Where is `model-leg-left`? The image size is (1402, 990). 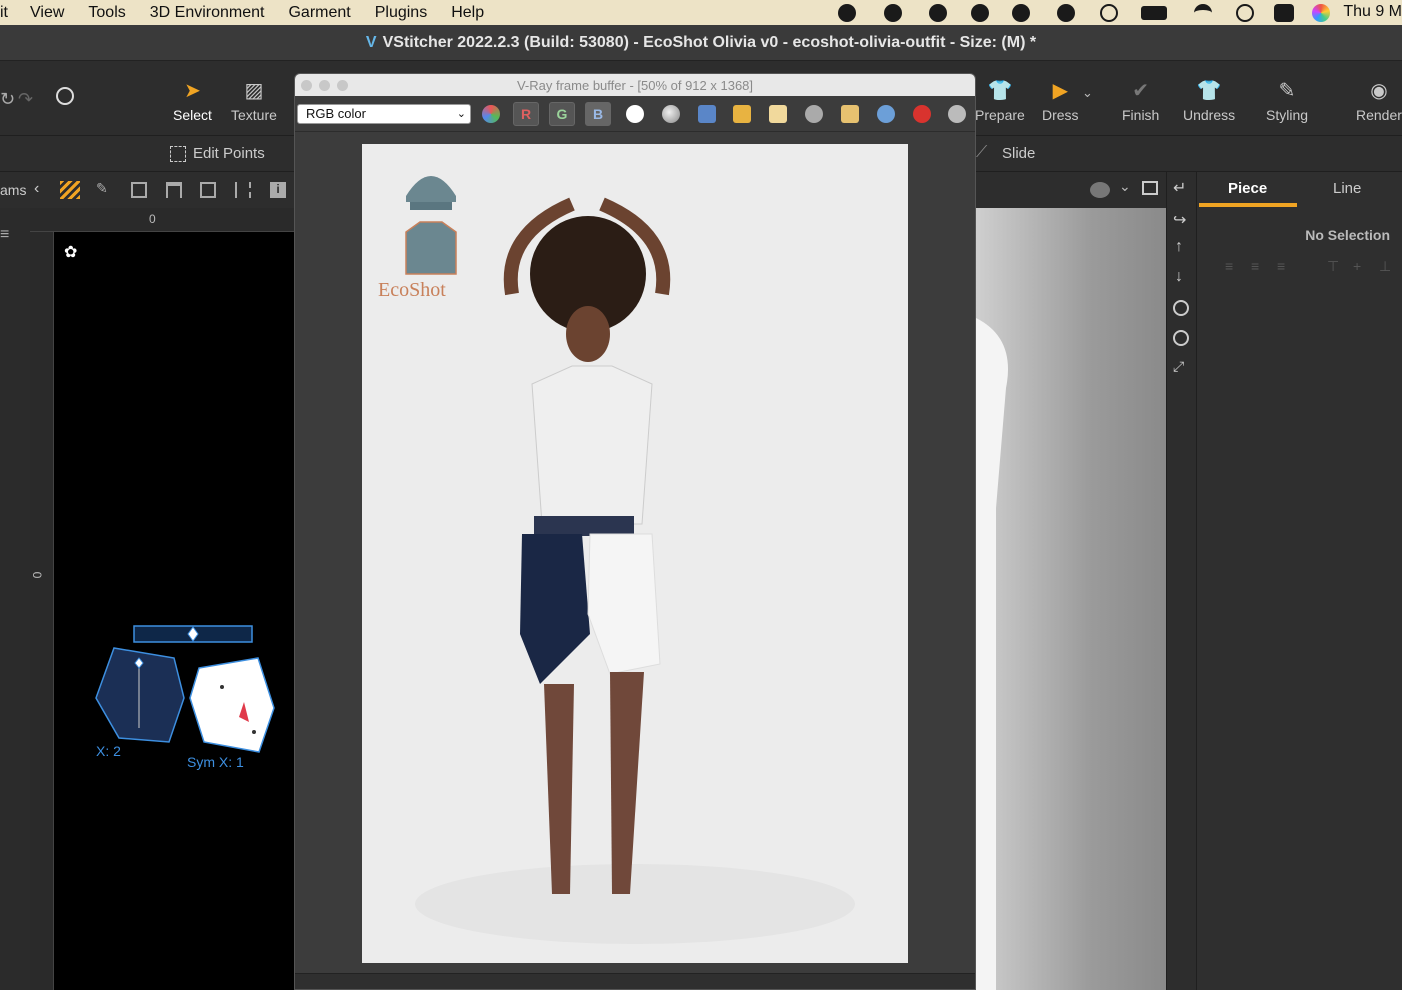 model-leg-left is located at coordinates (559, 789).